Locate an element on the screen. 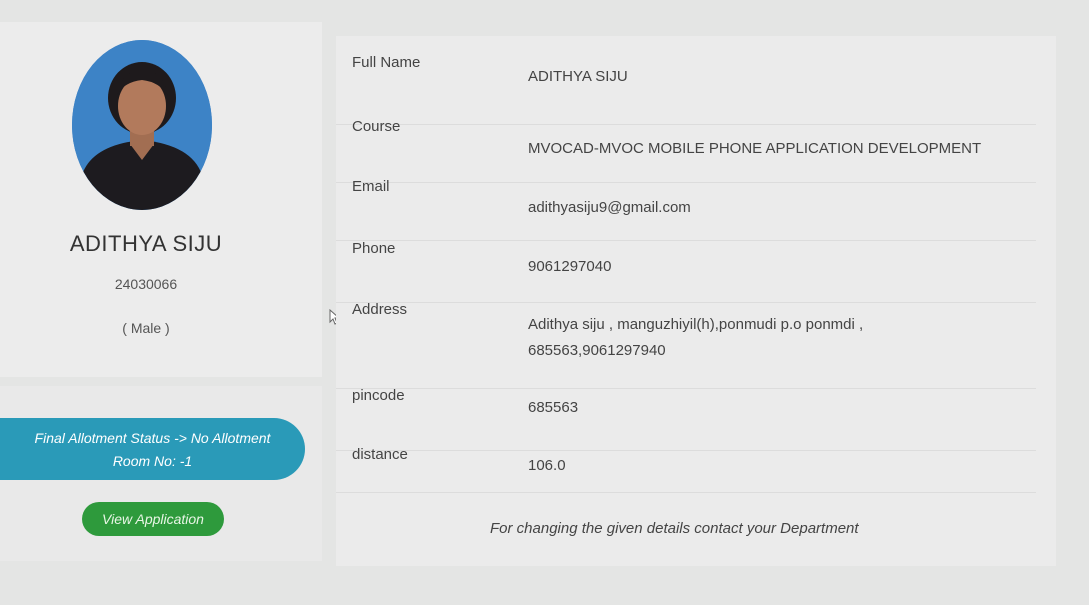  row-email: Email adithyasiju9@gmail.com is located at coordinates (686, 209).